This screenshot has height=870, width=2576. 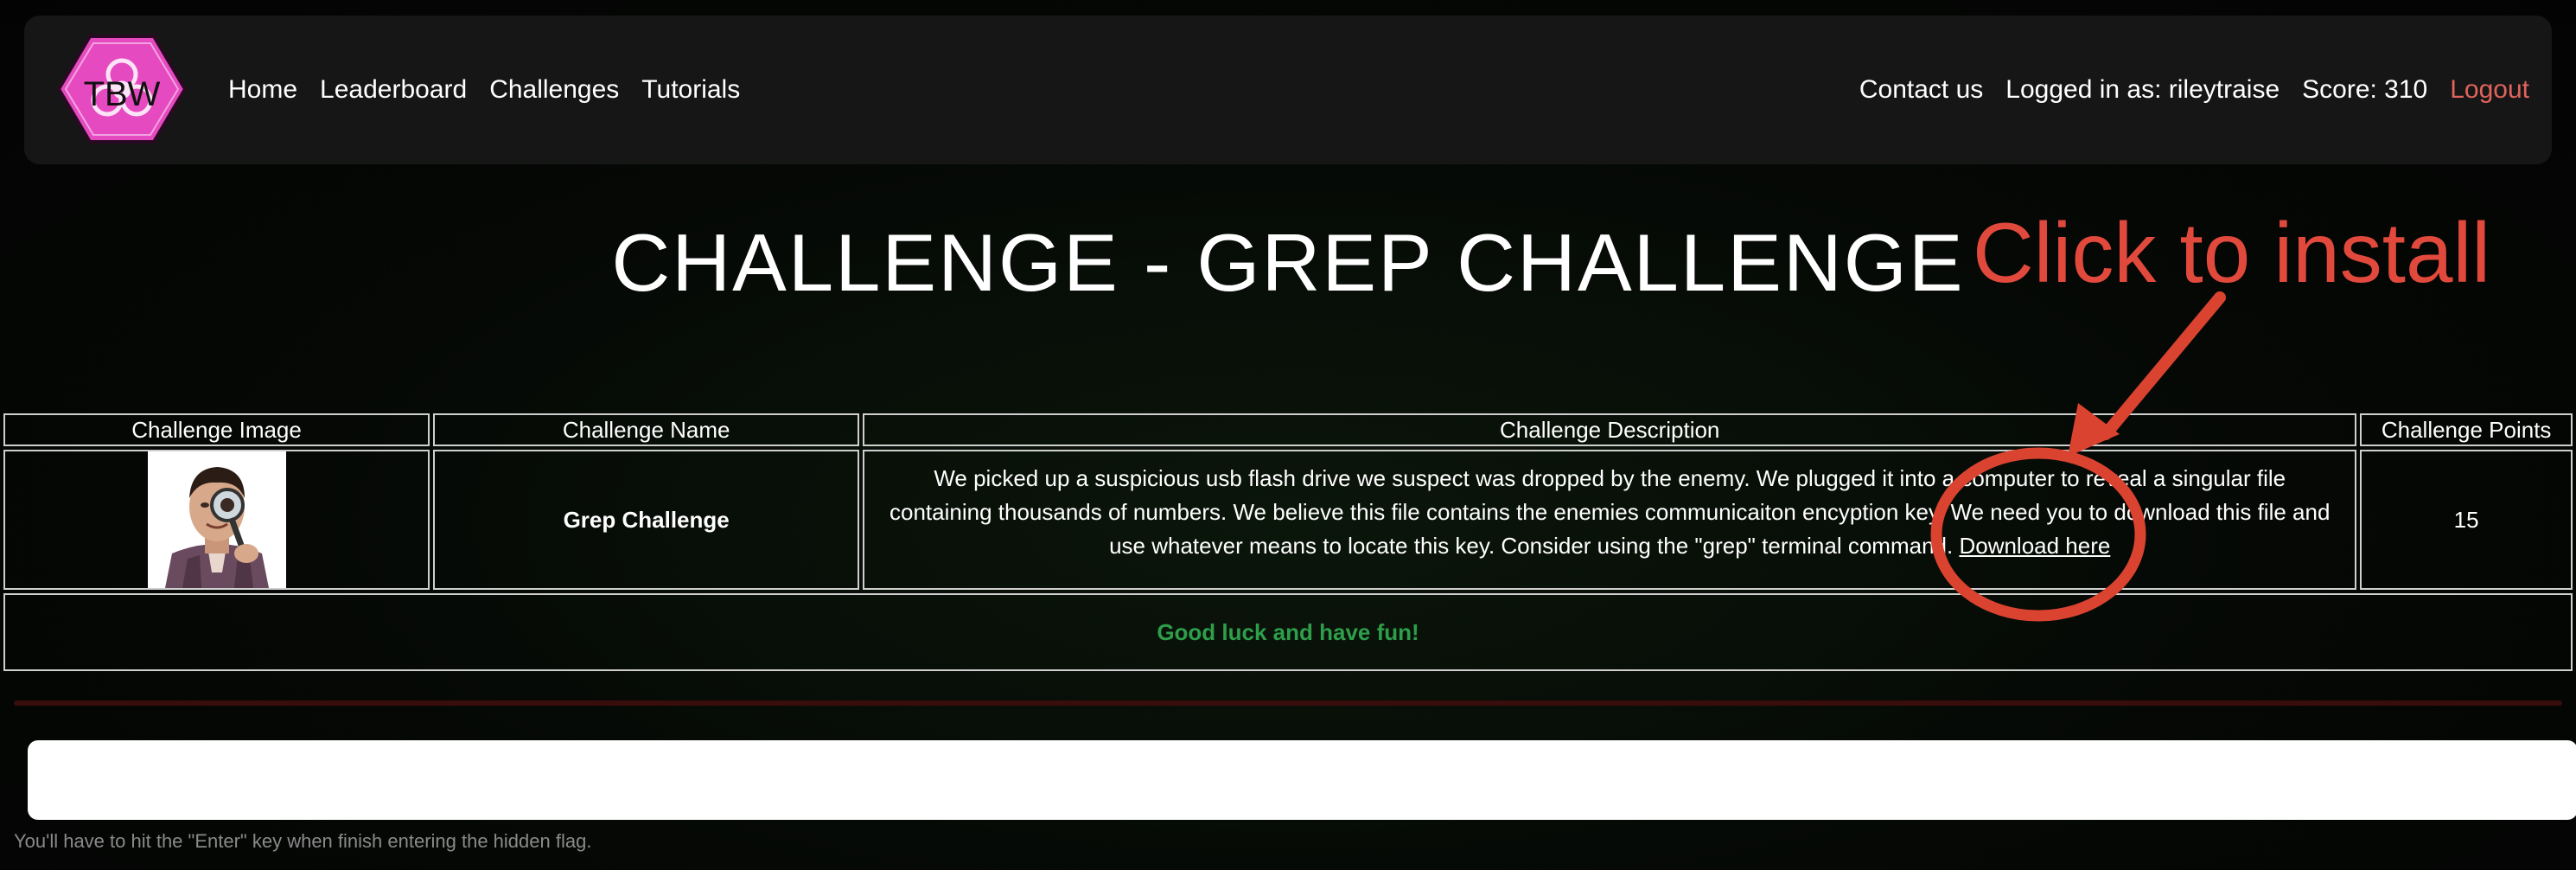 I want to click on header-challenge-name: Challenge Name, so click(x=646, y=429).